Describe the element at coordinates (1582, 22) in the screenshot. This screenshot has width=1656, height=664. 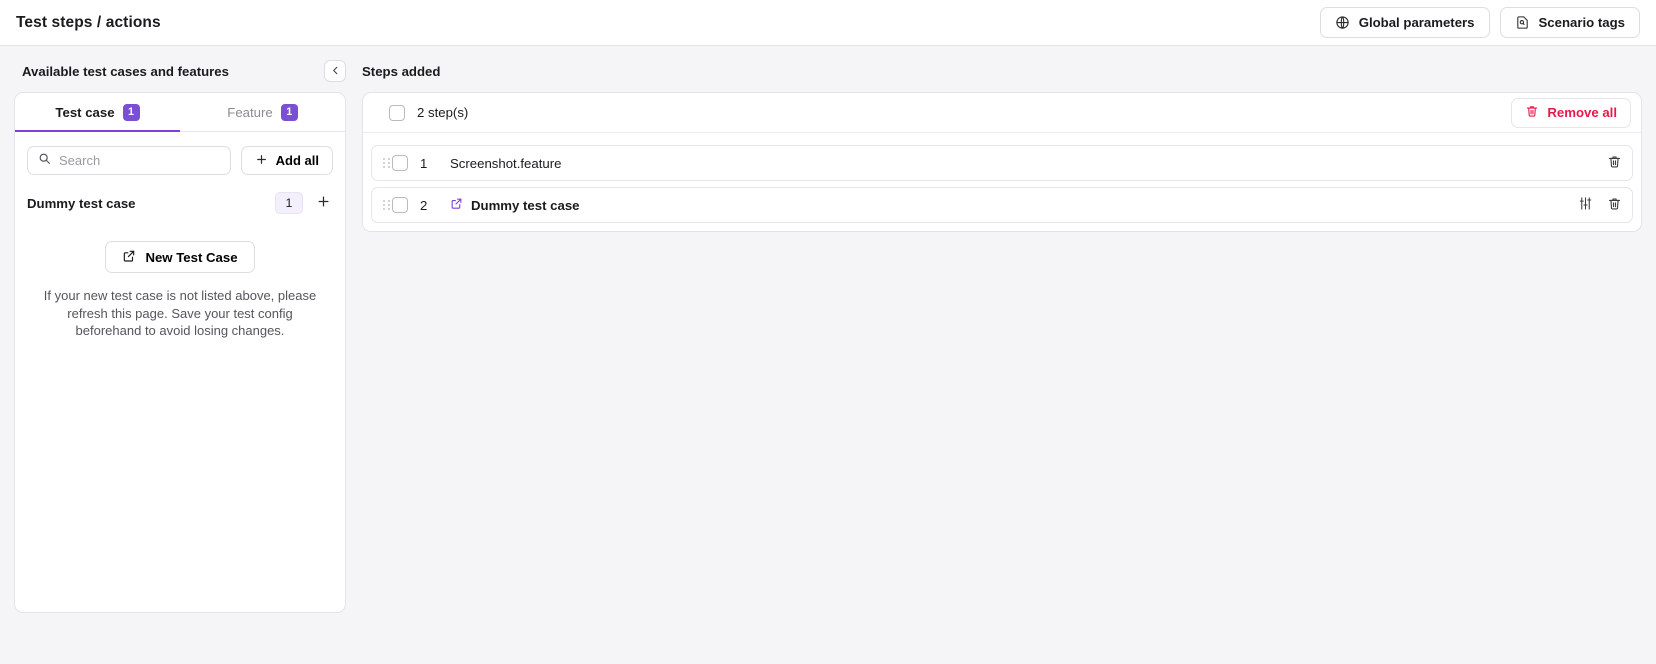
I see `scenario-tags-label: Scenario tags` at that location.